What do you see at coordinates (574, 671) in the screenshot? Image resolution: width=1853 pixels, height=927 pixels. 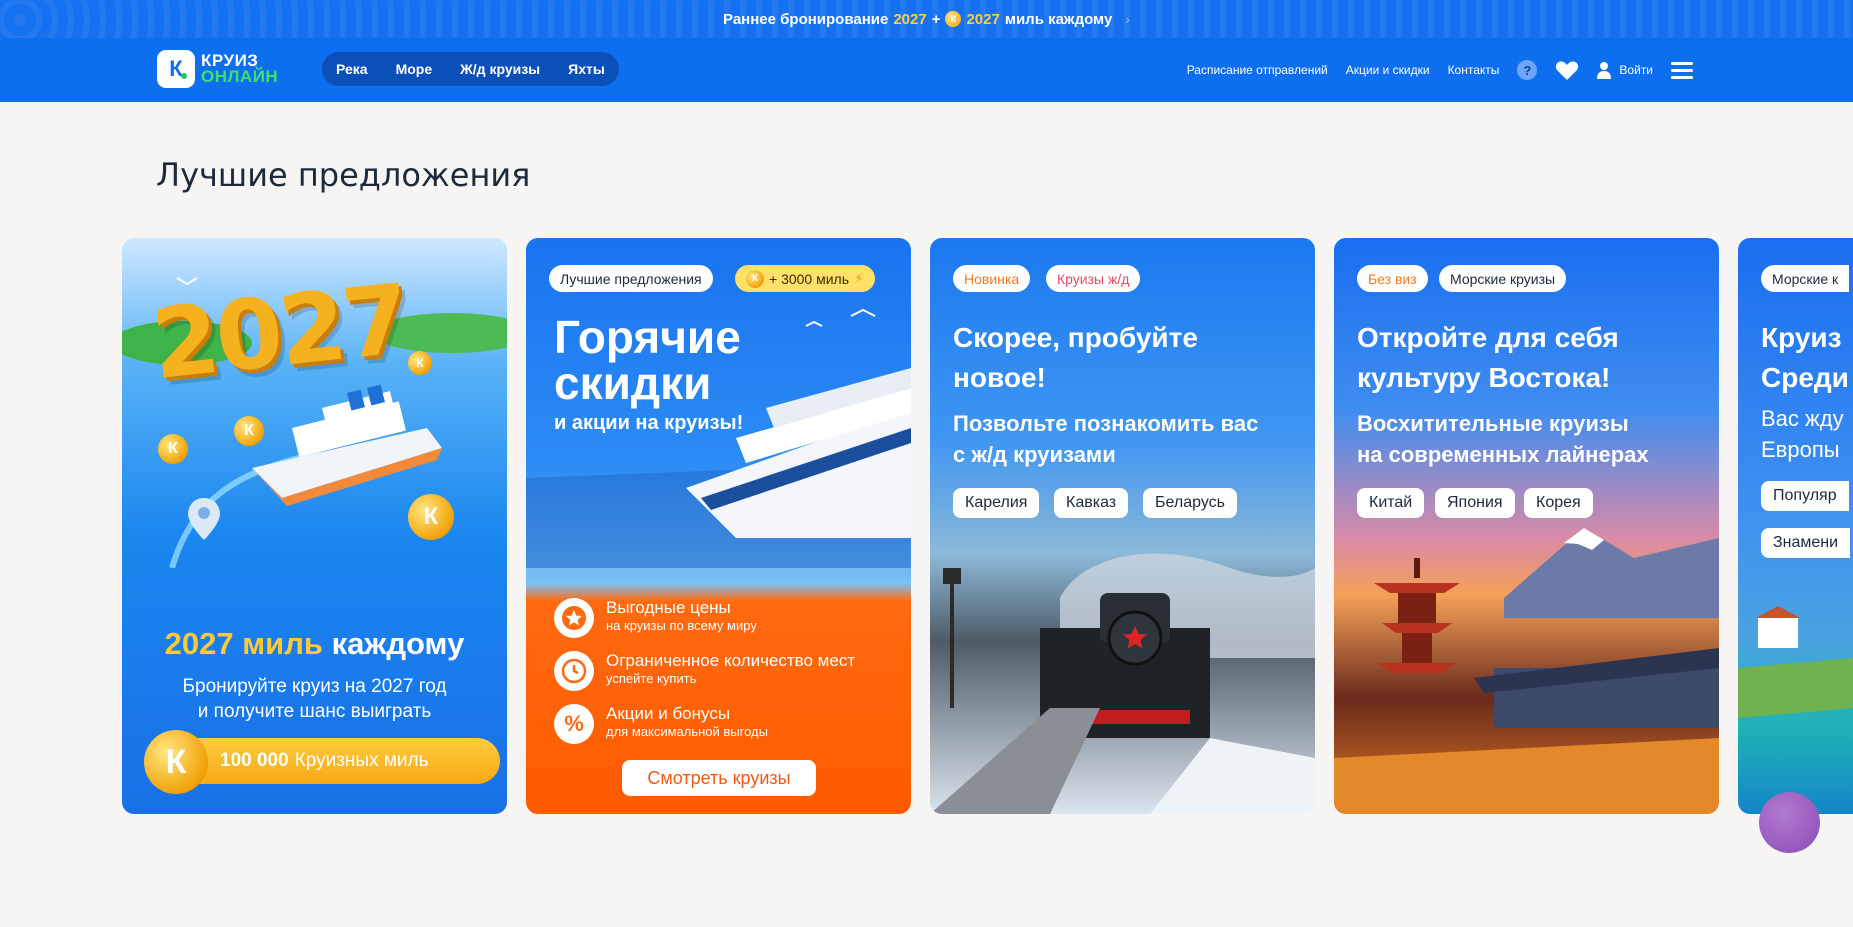 I see `clock-icon` at bounding box center [574, 671].